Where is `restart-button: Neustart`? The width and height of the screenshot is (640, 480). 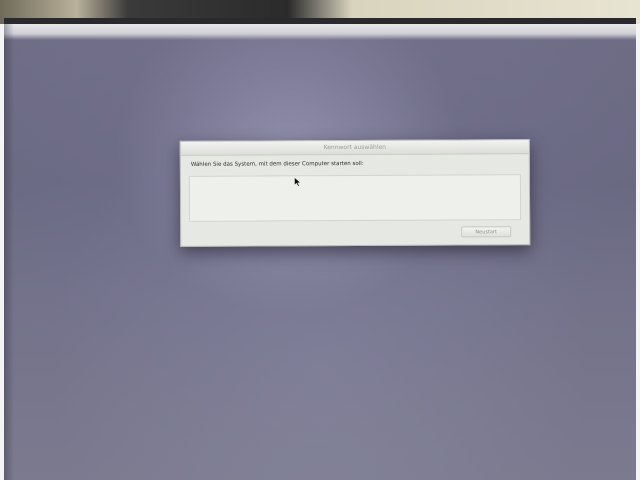
restart-button: Neustart is located at coordinates (486, 232).